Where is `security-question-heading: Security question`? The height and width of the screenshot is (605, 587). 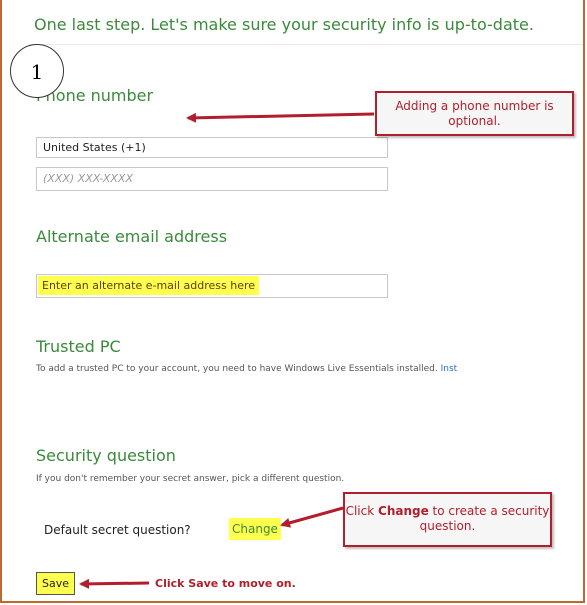
security-question-heading: Security question is located at coordinates (106, 455).